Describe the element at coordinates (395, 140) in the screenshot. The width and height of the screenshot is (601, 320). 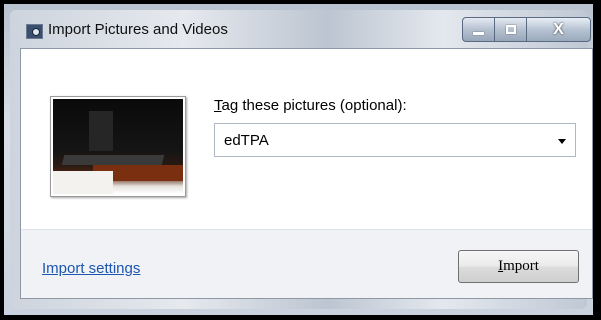
I see `tag-combobox: edTPA` at that location.